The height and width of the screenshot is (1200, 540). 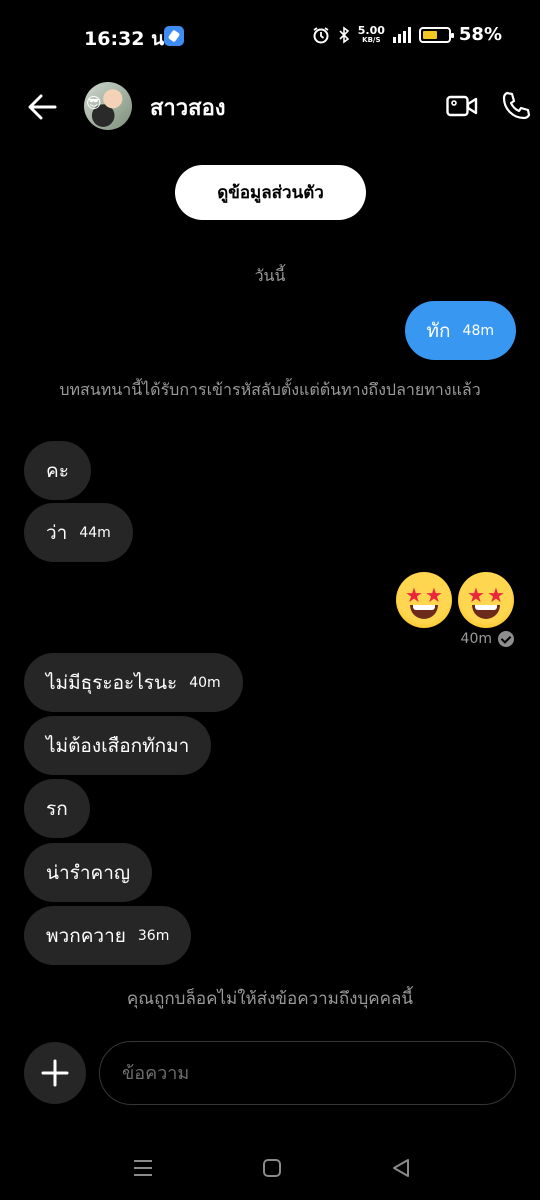 I want to click on add-button, so click(x=55, y=1073).